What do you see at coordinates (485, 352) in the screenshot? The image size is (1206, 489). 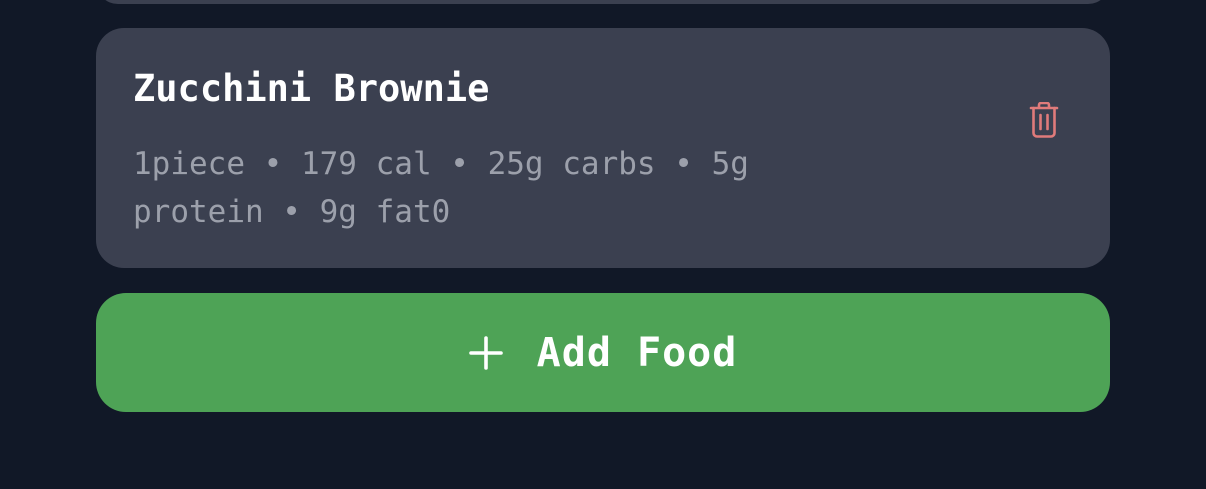 I see `plus-icon` at bounding box center [485, 352].